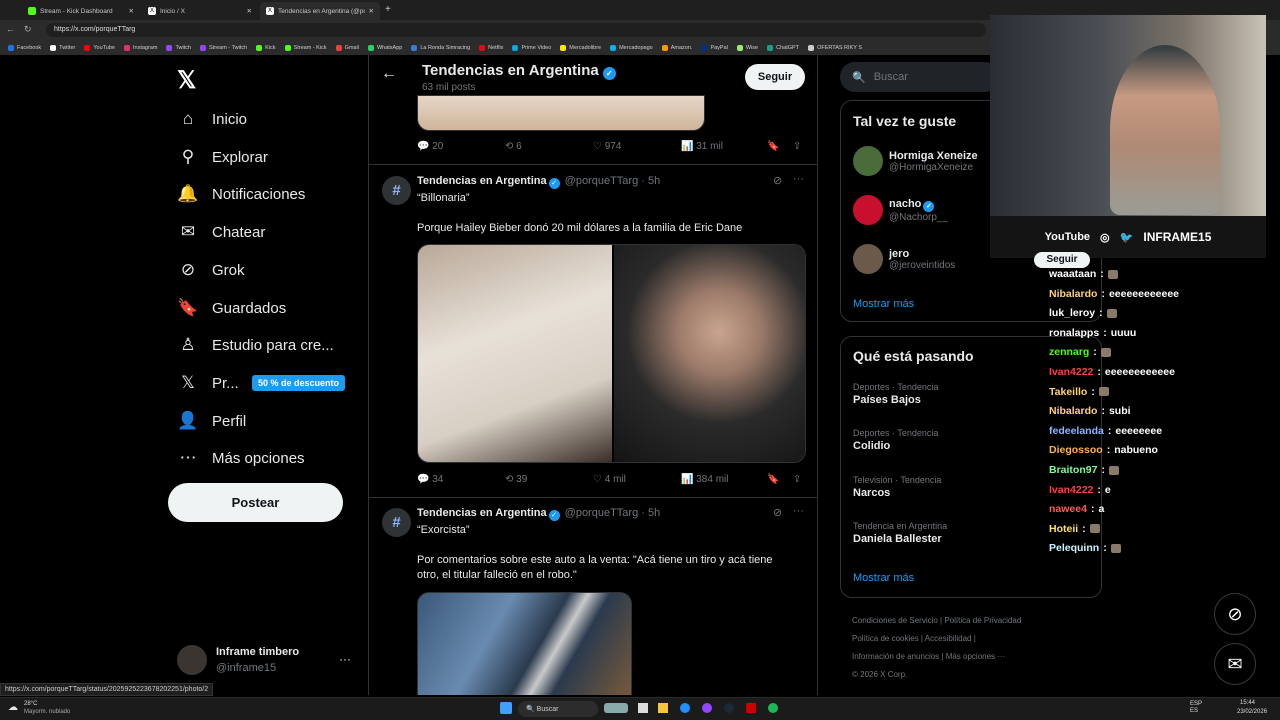 This screenshot has height=720, width=1280. Describe the element at coordinates (704, 479) in the screenshot. I see `views-button: 📊 384 mil` at that location.